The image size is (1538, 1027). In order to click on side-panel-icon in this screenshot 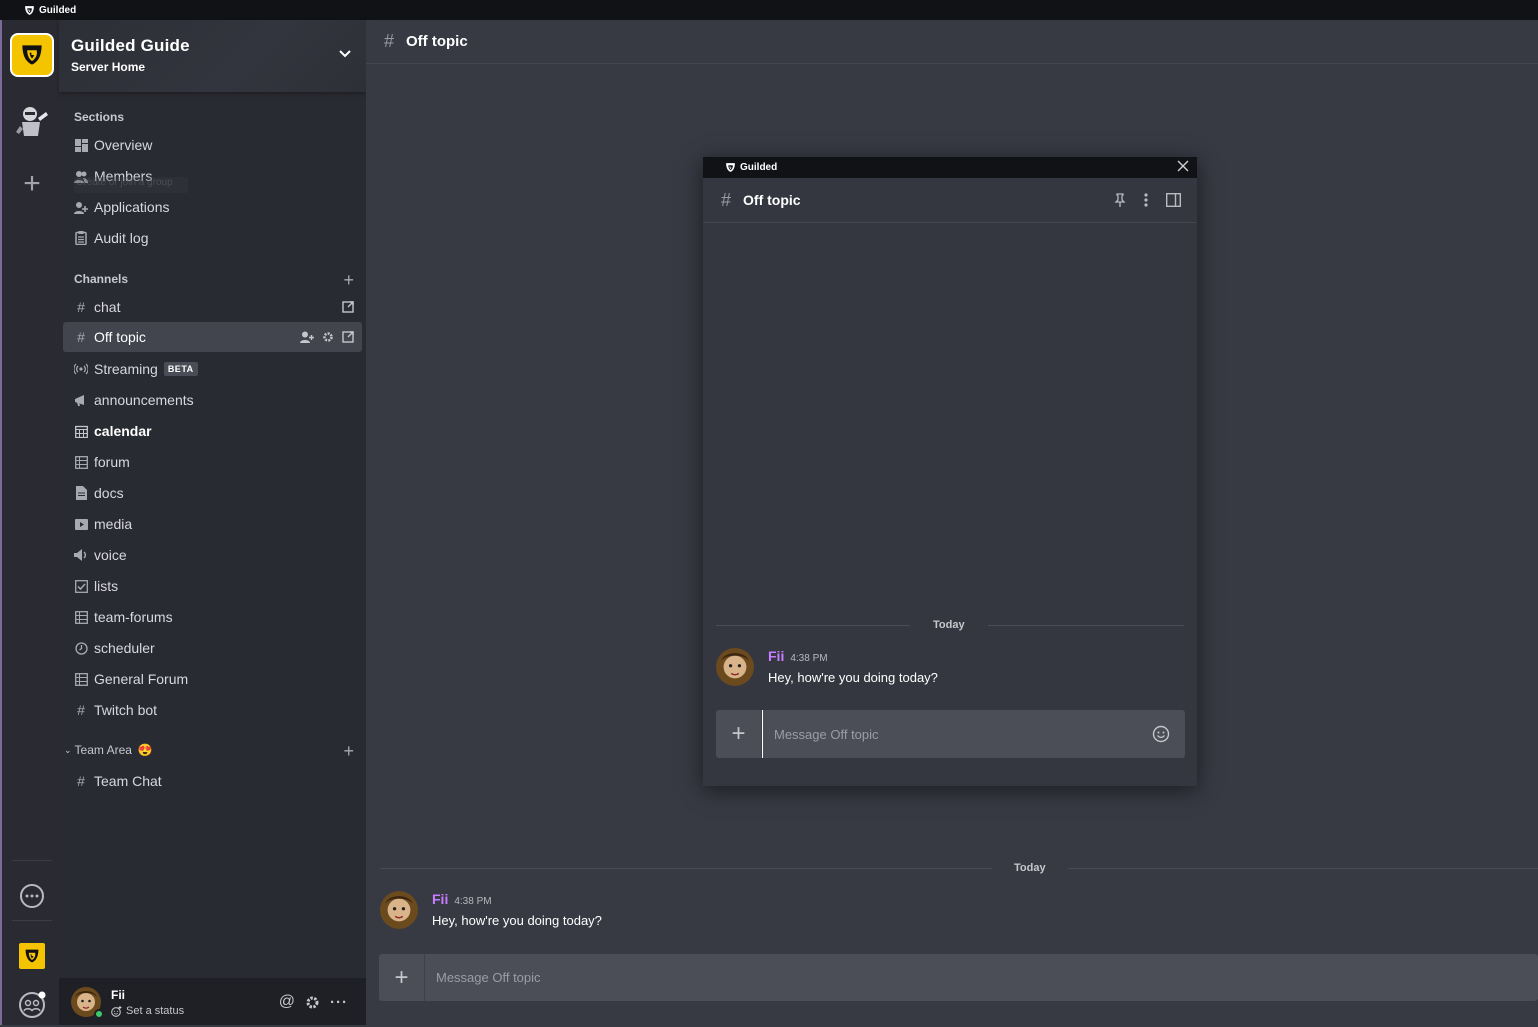, I will do `click(1173, 200)`.